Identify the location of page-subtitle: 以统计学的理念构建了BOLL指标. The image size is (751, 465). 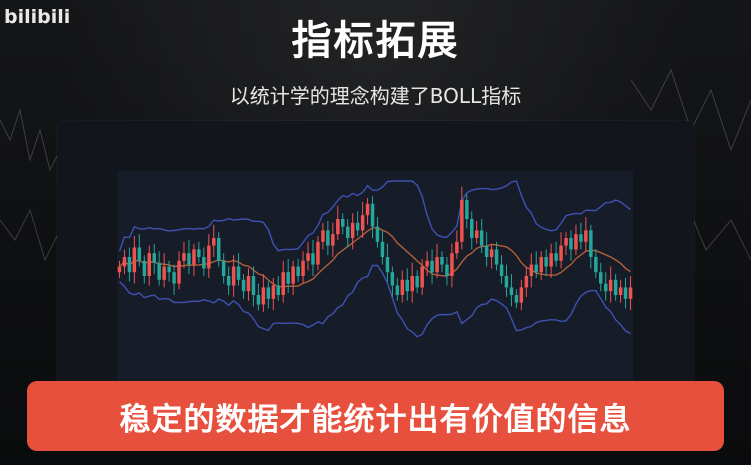
(375, 96).